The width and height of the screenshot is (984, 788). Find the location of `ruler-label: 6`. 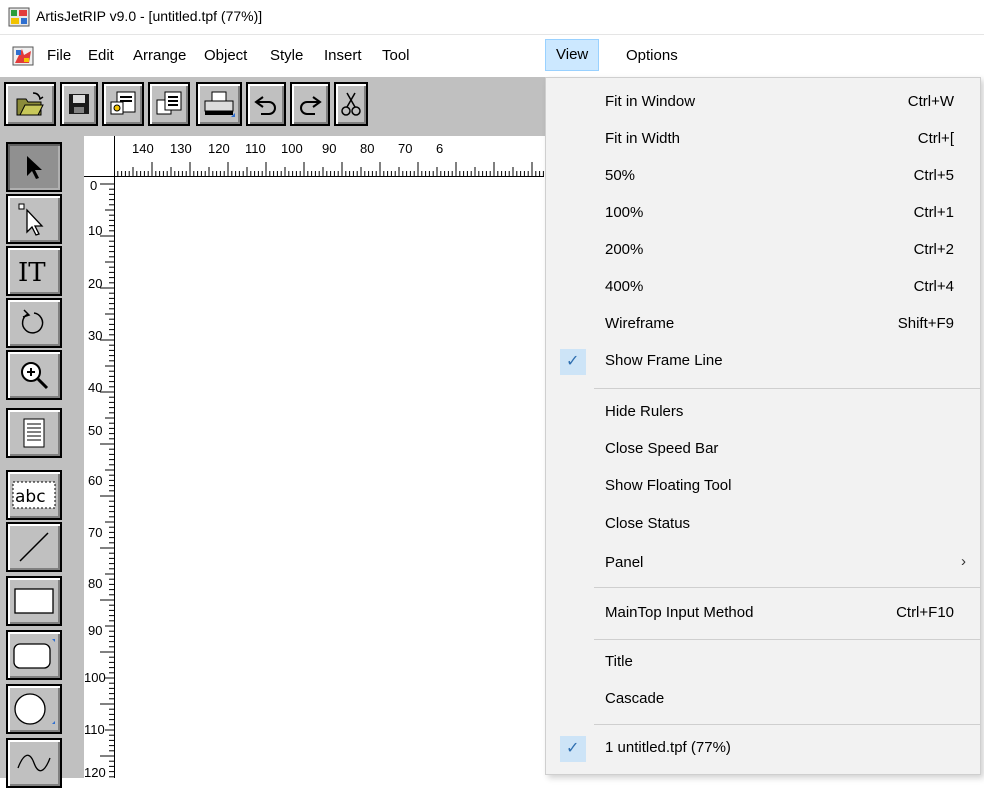

ruler-label: 6 is located at coordinates (440, 148).